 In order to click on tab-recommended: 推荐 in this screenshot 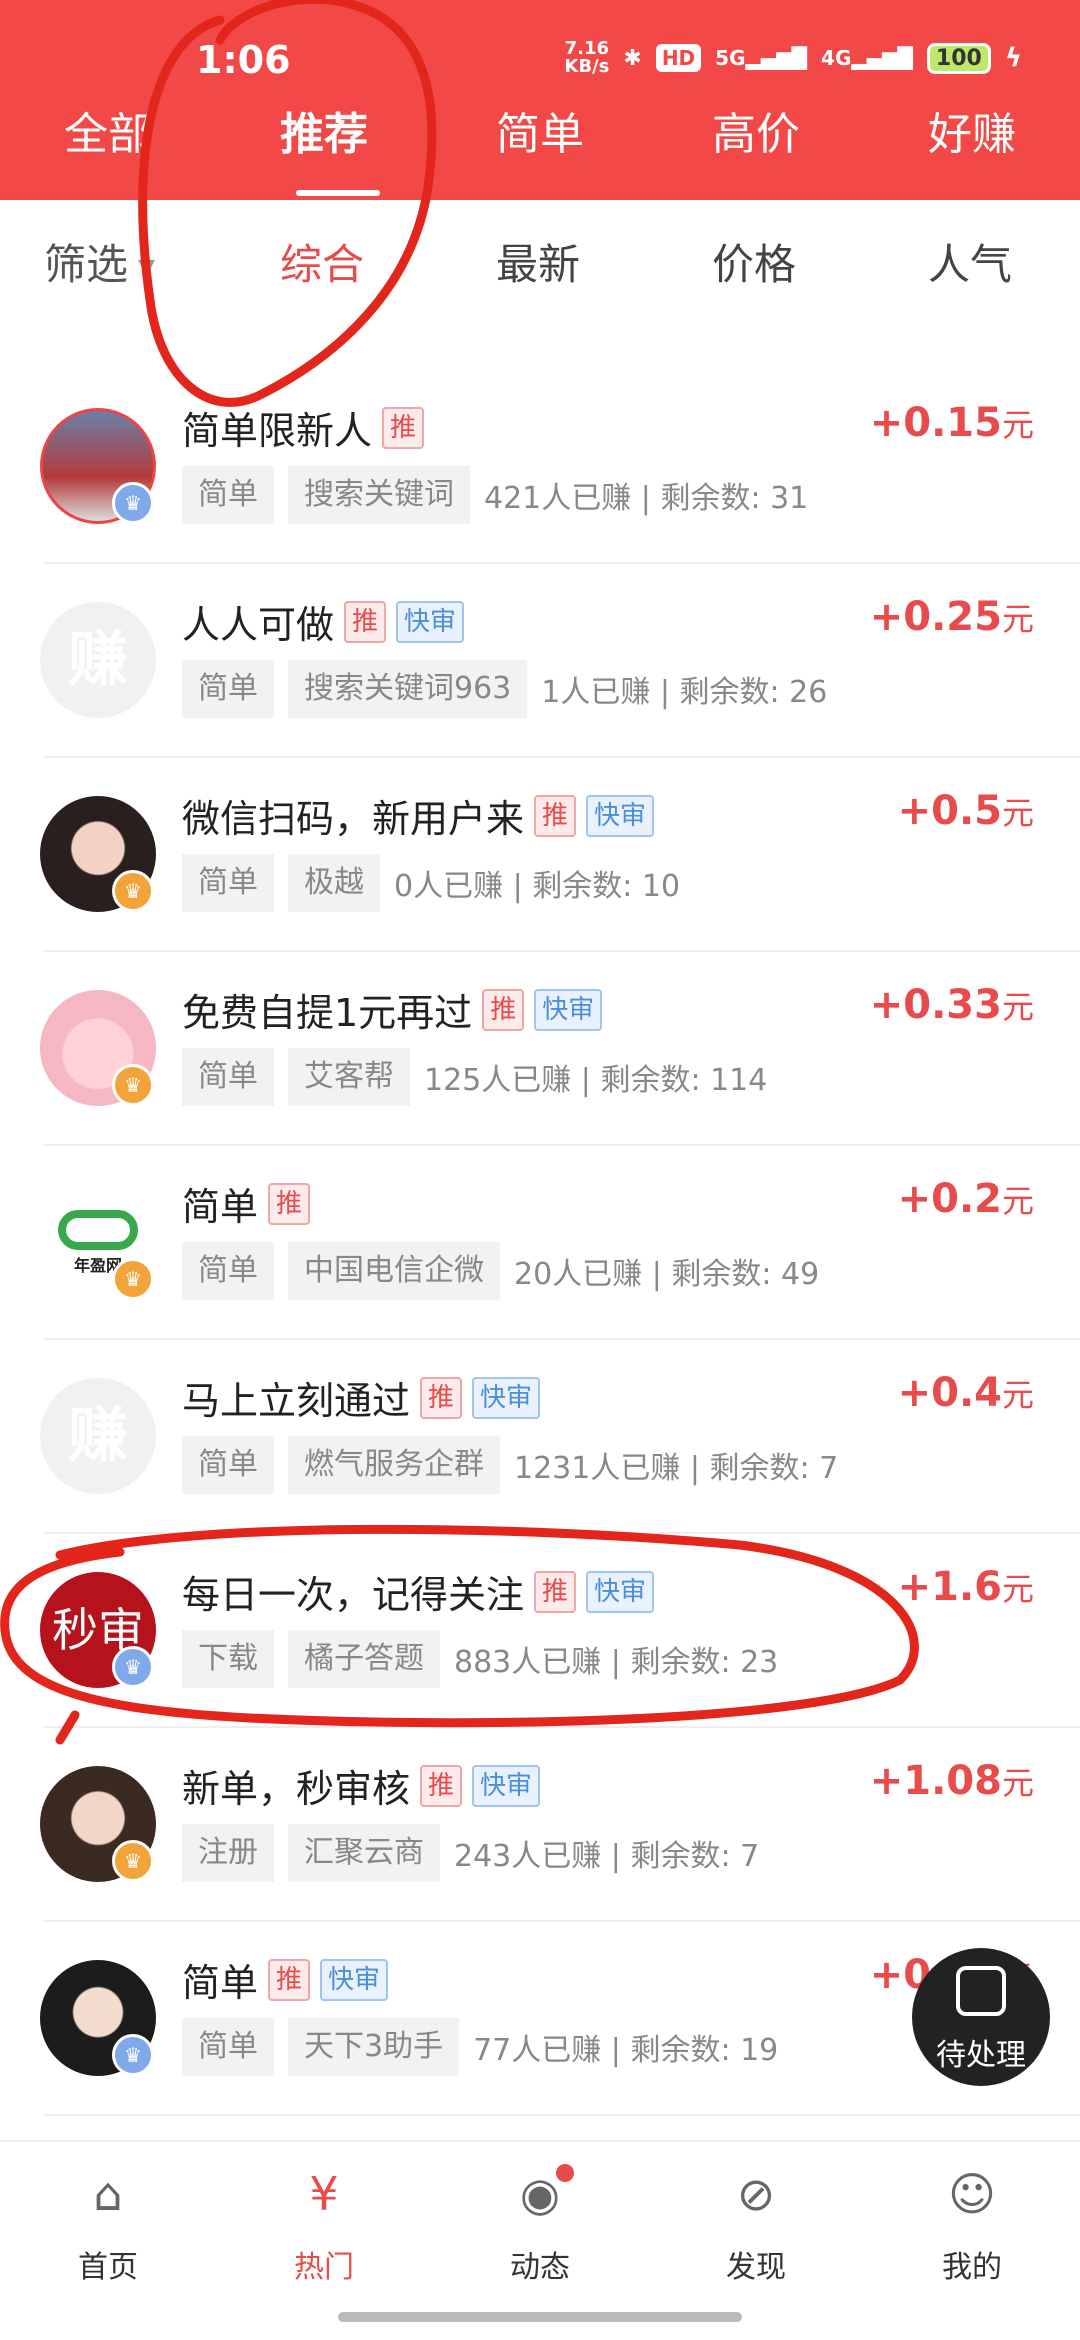, I will do `click(324, 148)`.